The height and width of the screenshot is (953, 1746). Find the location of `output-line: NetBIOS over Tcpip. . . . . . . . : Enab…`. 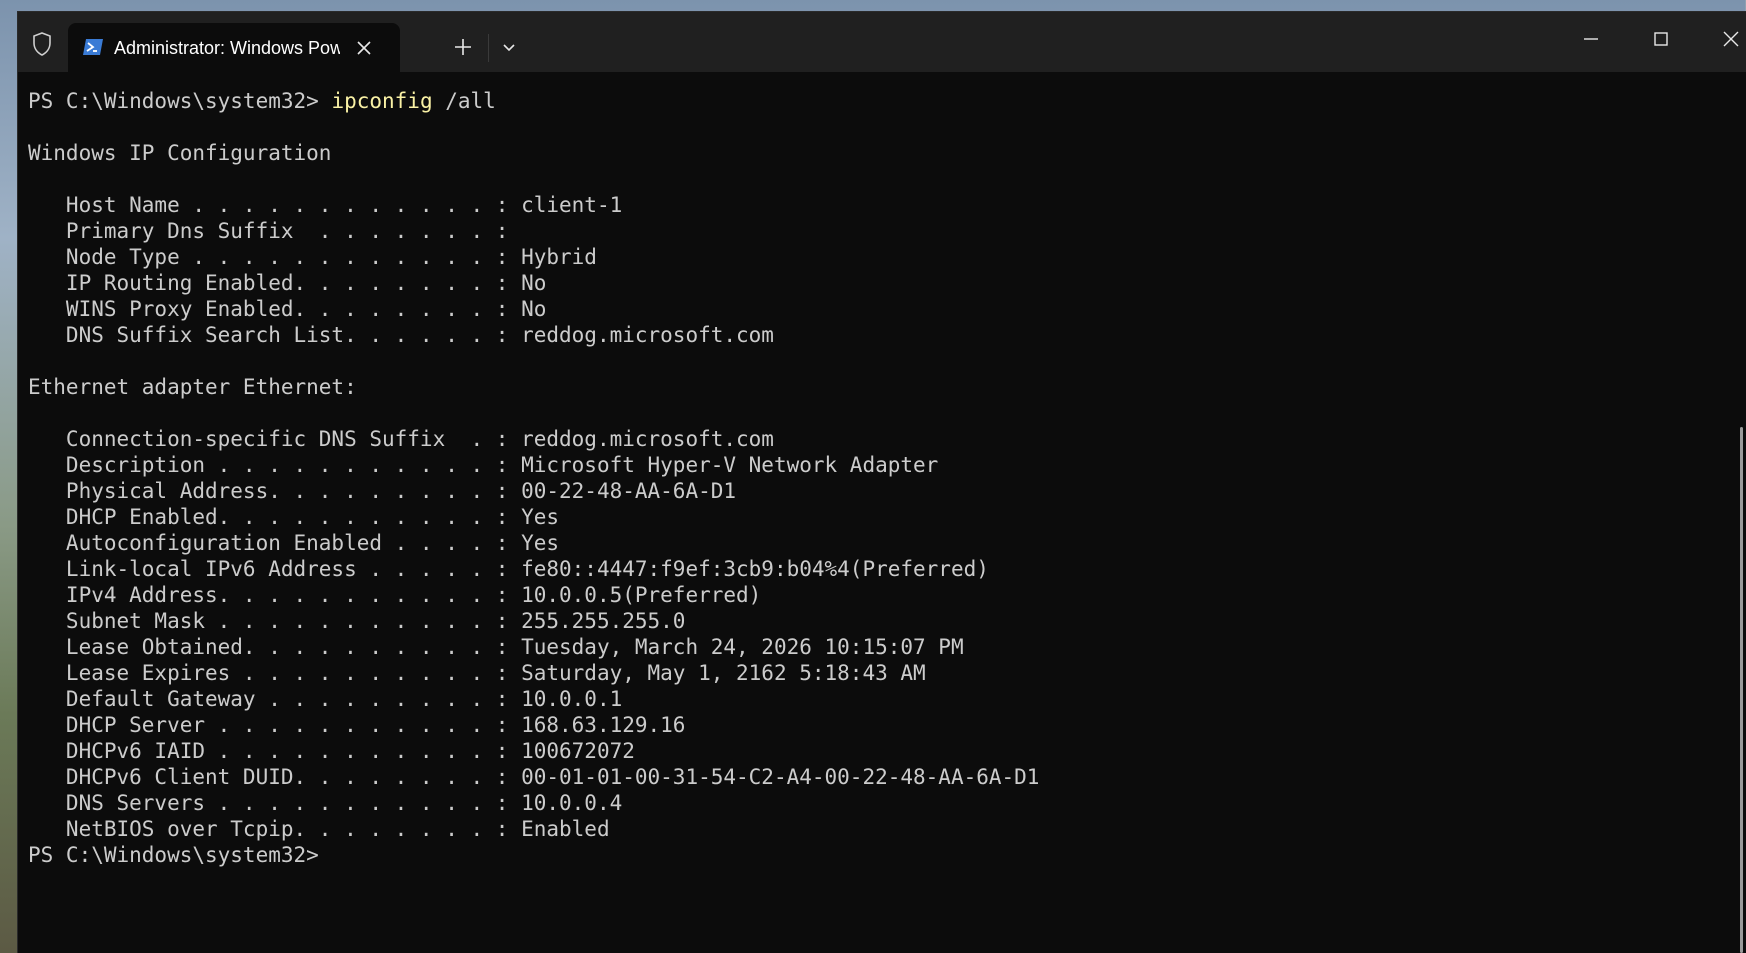

output-line: NetBIOS over Tcpip. . . . . . . . : Enab… is located at coordinates (319, 829).